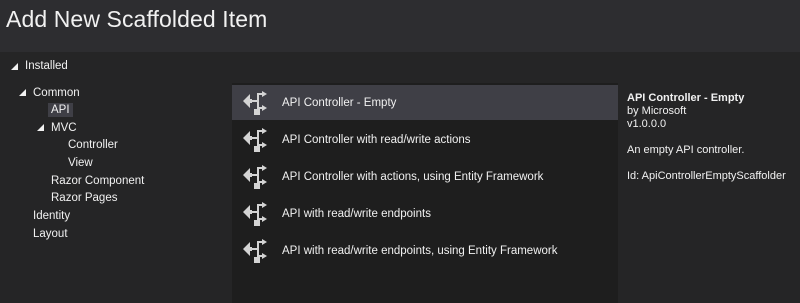 This screenshot has width=800, height=303. What do you see at coordinates (647, 124) in the screenshot?
I see `details-version: v1.0.0.0` at bounding box center [647, 124].